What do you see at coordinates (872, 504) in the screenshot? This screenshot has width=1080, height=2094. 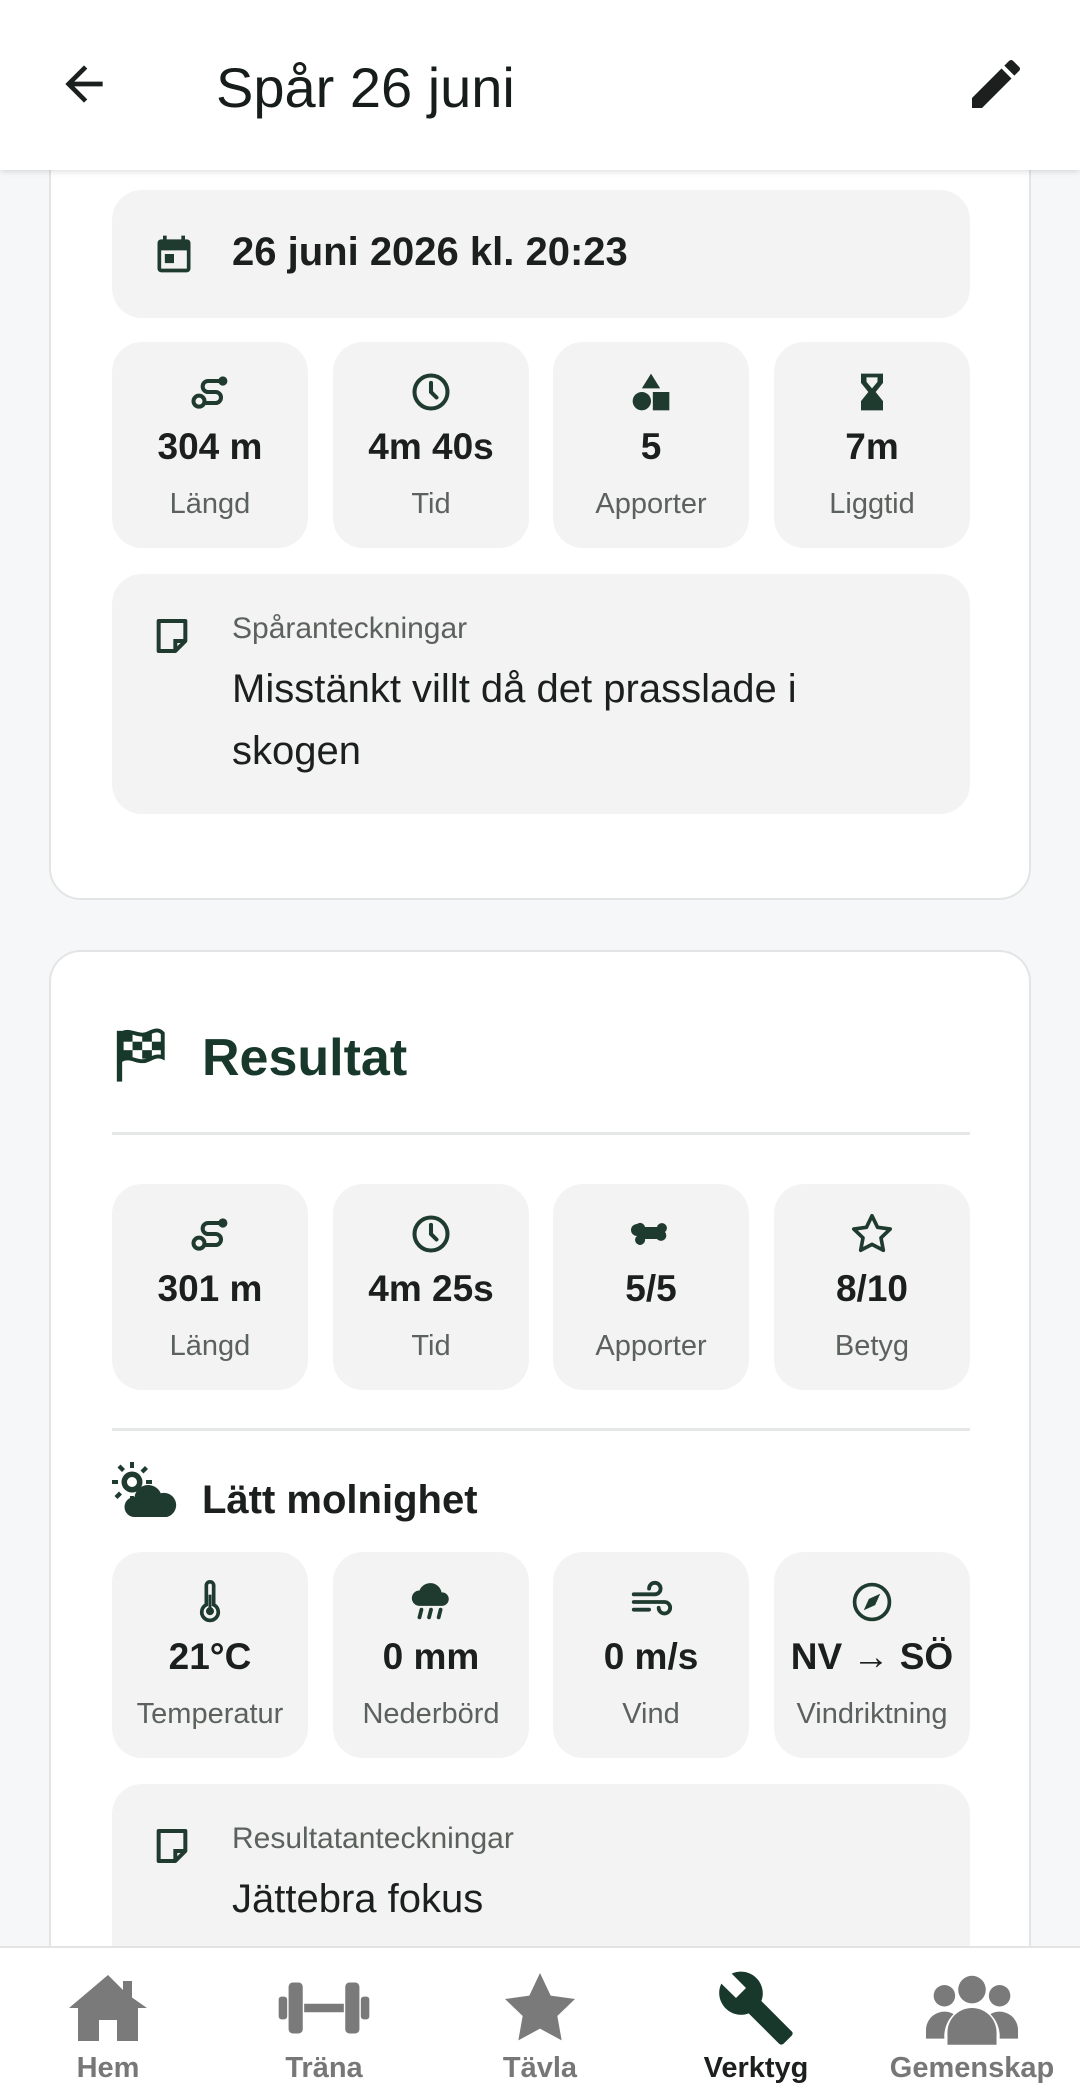 I see `stat-label: Liggtid` at bounding box center [872, 504].